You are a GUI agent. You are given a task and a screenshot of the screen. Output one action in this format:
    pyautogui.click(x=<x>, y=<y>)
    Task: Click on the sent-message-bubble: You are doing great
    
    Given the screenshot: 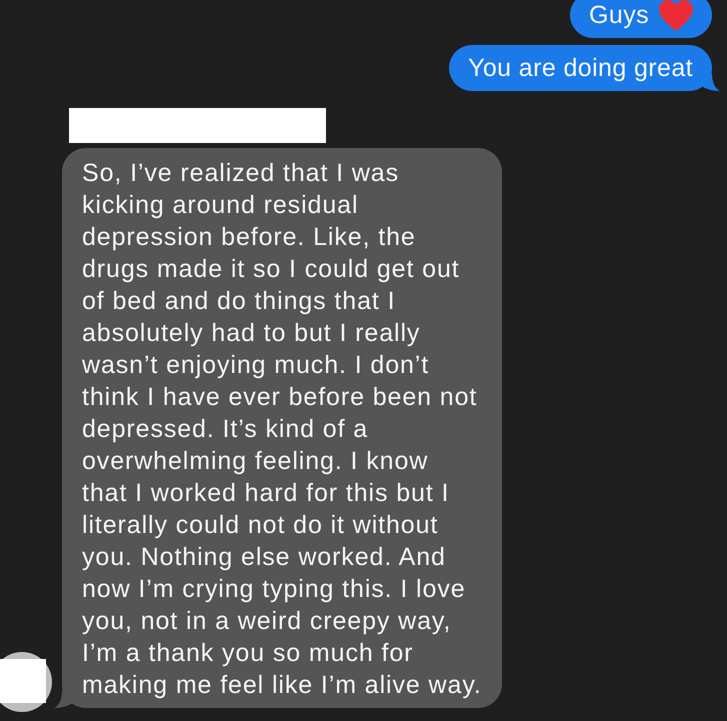 What is the action you would take?
    pyautogui.click(x=580, y=68)
    